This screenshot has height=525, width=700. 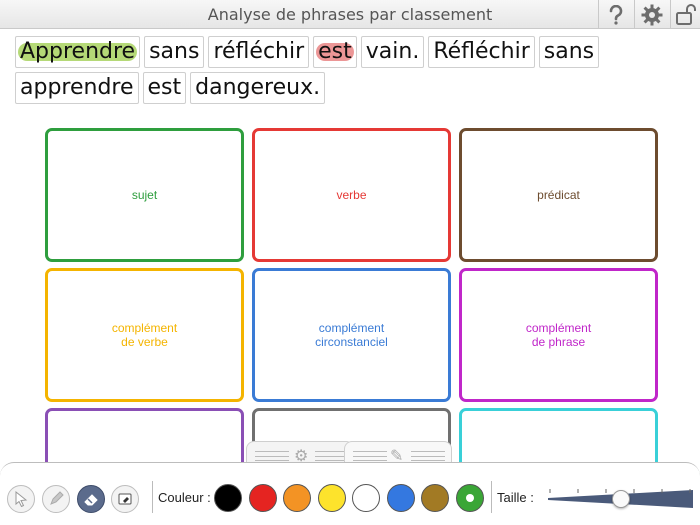 I want to click on category-label: complément circonstanciel, so click(x=351, y=335).